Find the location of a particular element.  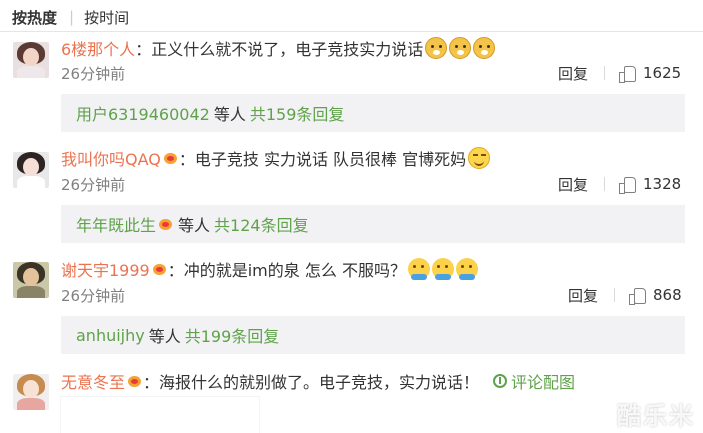

reply-summary-user: anhuijhy is located at coordinates (110, 335).